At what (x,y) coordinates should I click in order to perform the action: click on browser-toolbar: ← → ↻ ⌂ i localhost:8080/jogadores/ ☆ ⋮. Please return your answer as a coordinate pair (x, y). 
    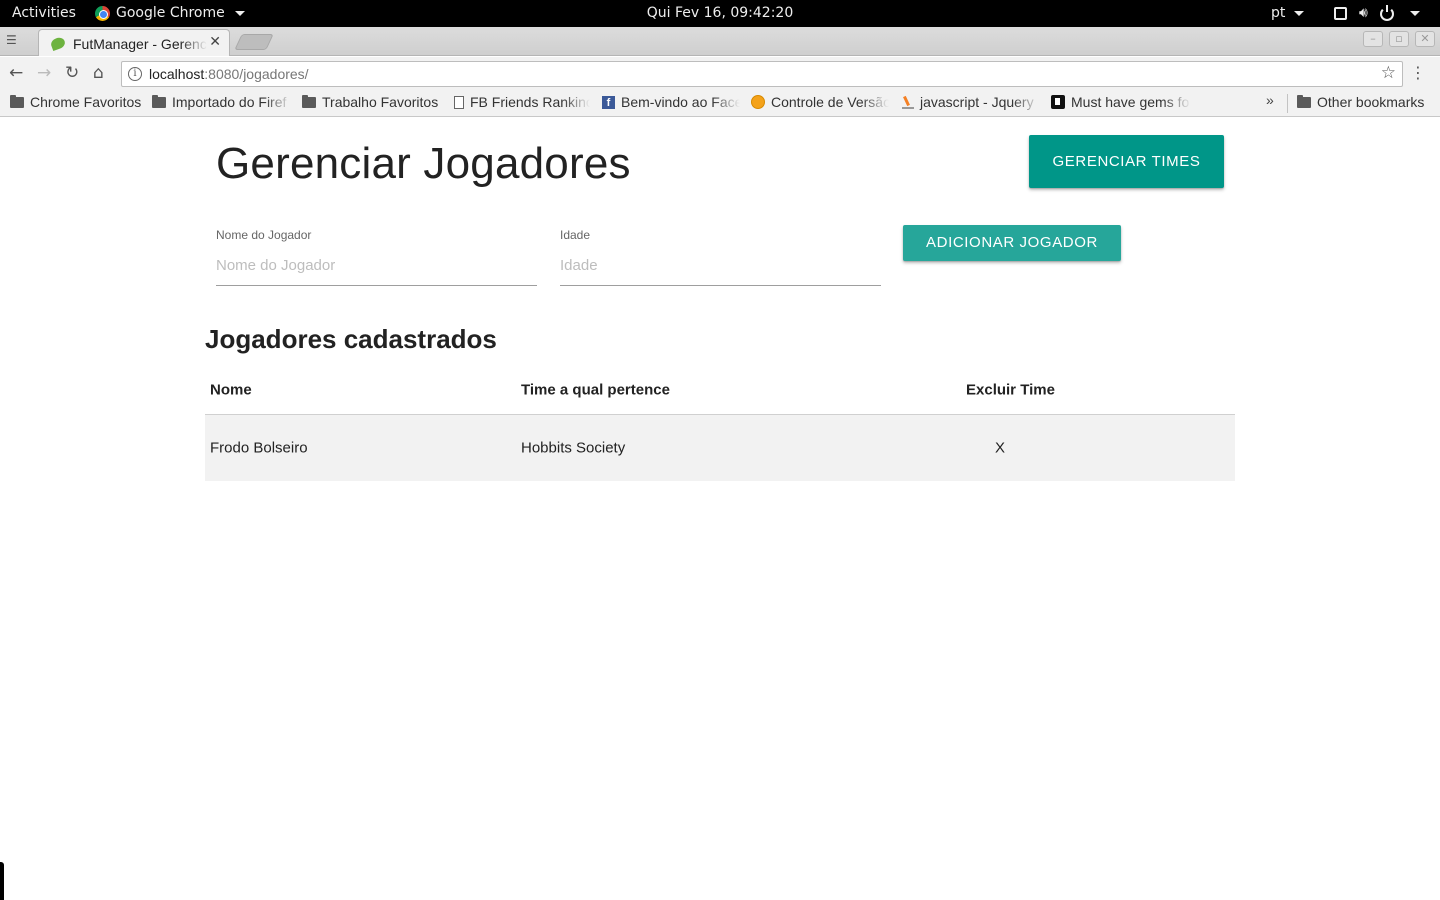
    Looking at the image, I should click on (720, 73).